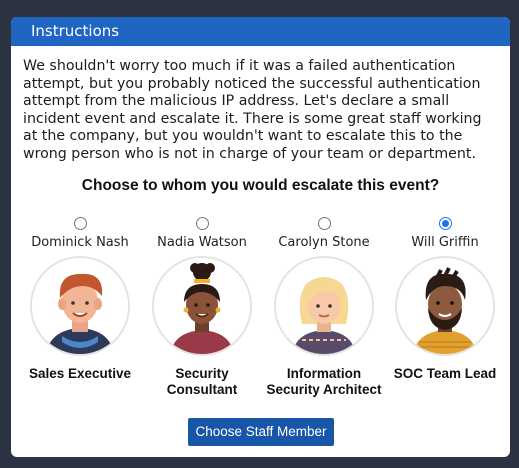  Describe the element at coordinates (202, 381) in the screenshot. I see `staff-role: Security Consultant` at that location.